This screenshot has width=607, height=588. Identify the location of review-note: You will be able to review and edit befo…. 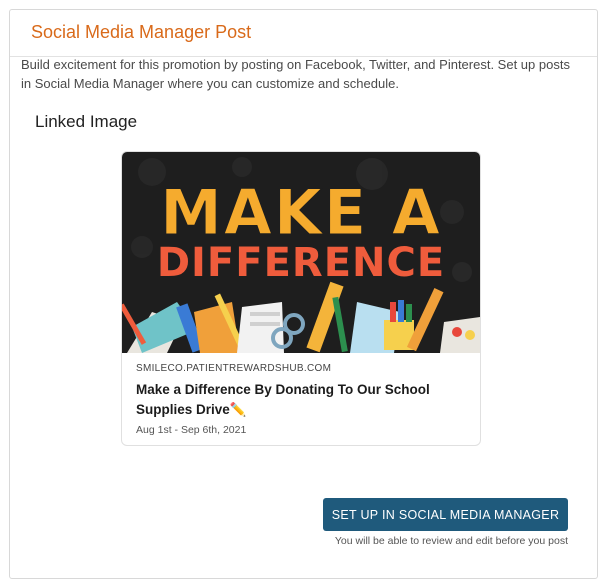
(451, 541).